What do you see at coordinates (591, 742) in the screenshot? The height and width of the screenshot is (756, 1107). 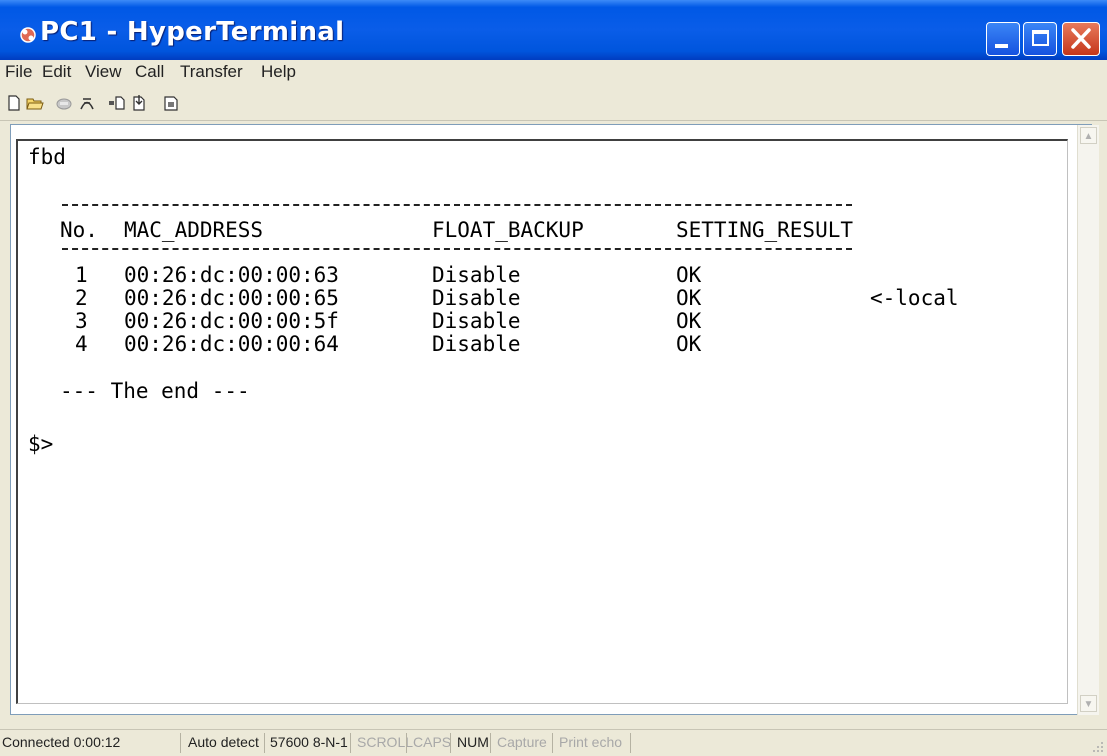 I see `status-print-echo: Print echo` at bounding box center [591, 742].